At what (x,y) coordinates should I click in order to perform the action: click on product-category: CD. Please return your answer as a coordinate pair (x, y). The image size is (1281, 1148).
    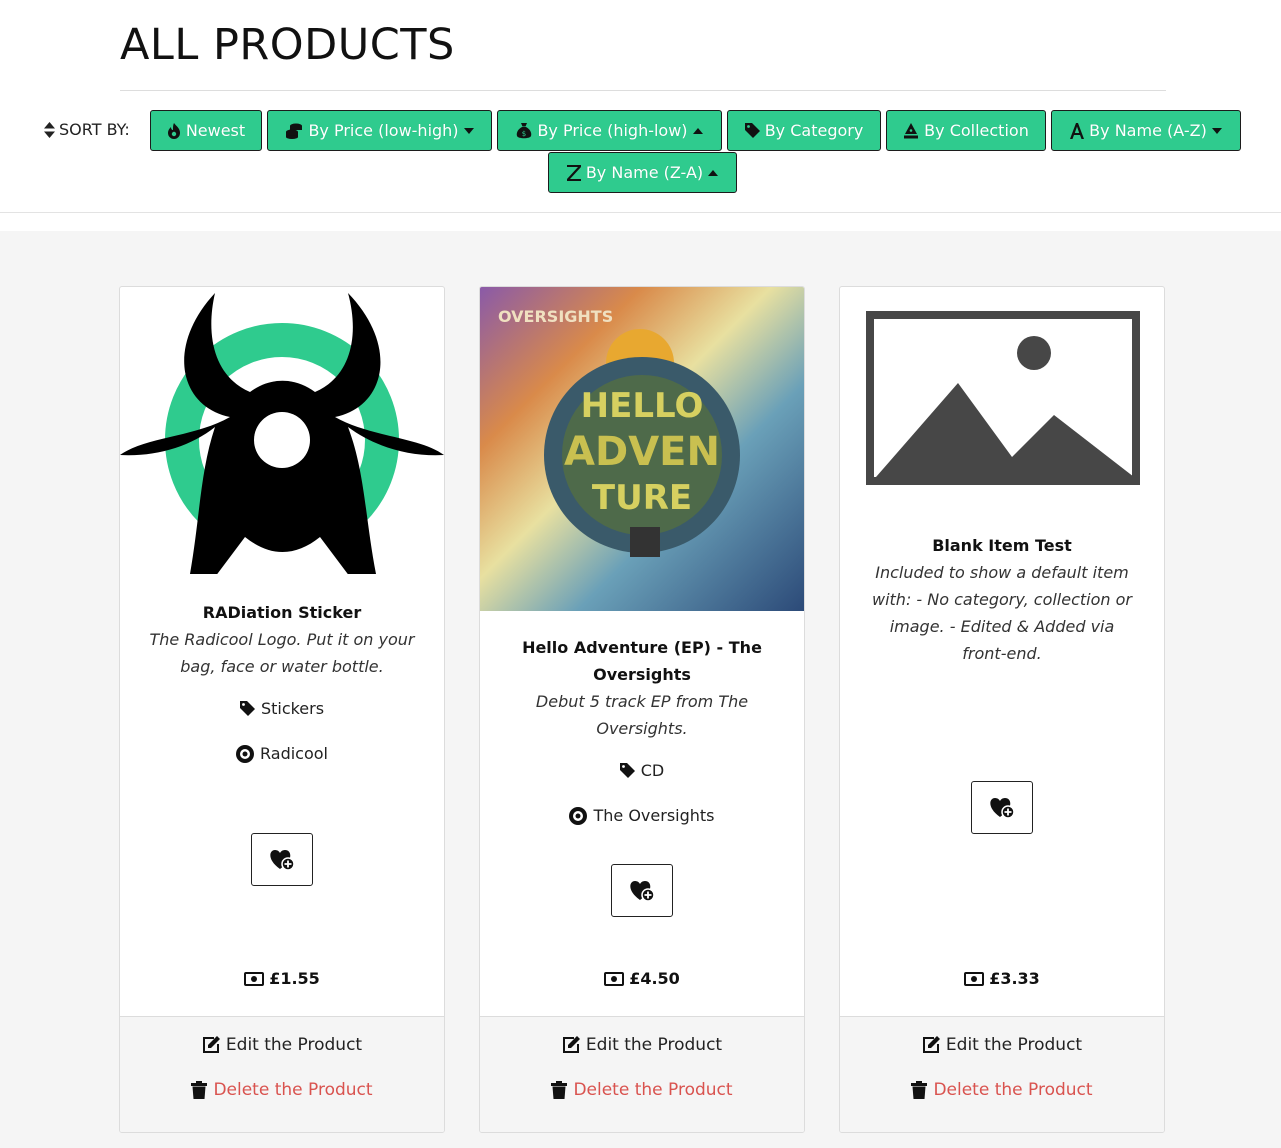
    Looking at the image, I should click on (642, 770).